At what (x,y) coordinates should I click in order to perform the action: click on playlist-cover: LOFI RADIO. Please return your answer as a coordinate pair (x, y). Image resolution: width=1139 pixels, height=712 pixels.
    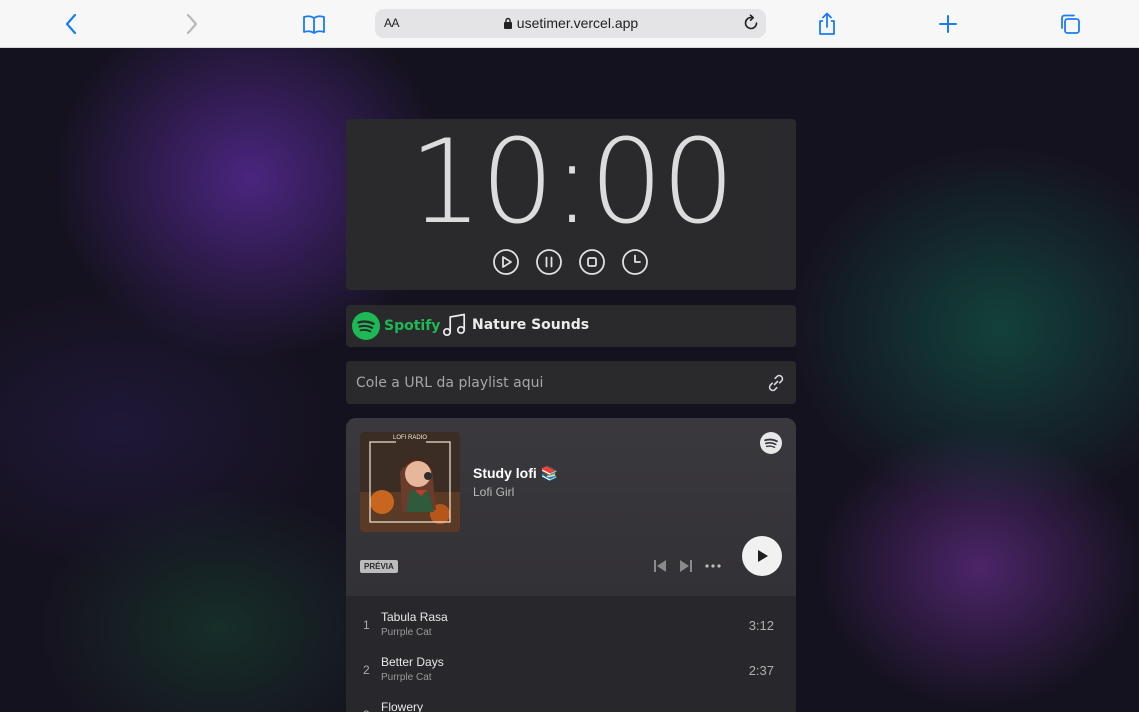
    Looking at the image, I should click on (410, 482).